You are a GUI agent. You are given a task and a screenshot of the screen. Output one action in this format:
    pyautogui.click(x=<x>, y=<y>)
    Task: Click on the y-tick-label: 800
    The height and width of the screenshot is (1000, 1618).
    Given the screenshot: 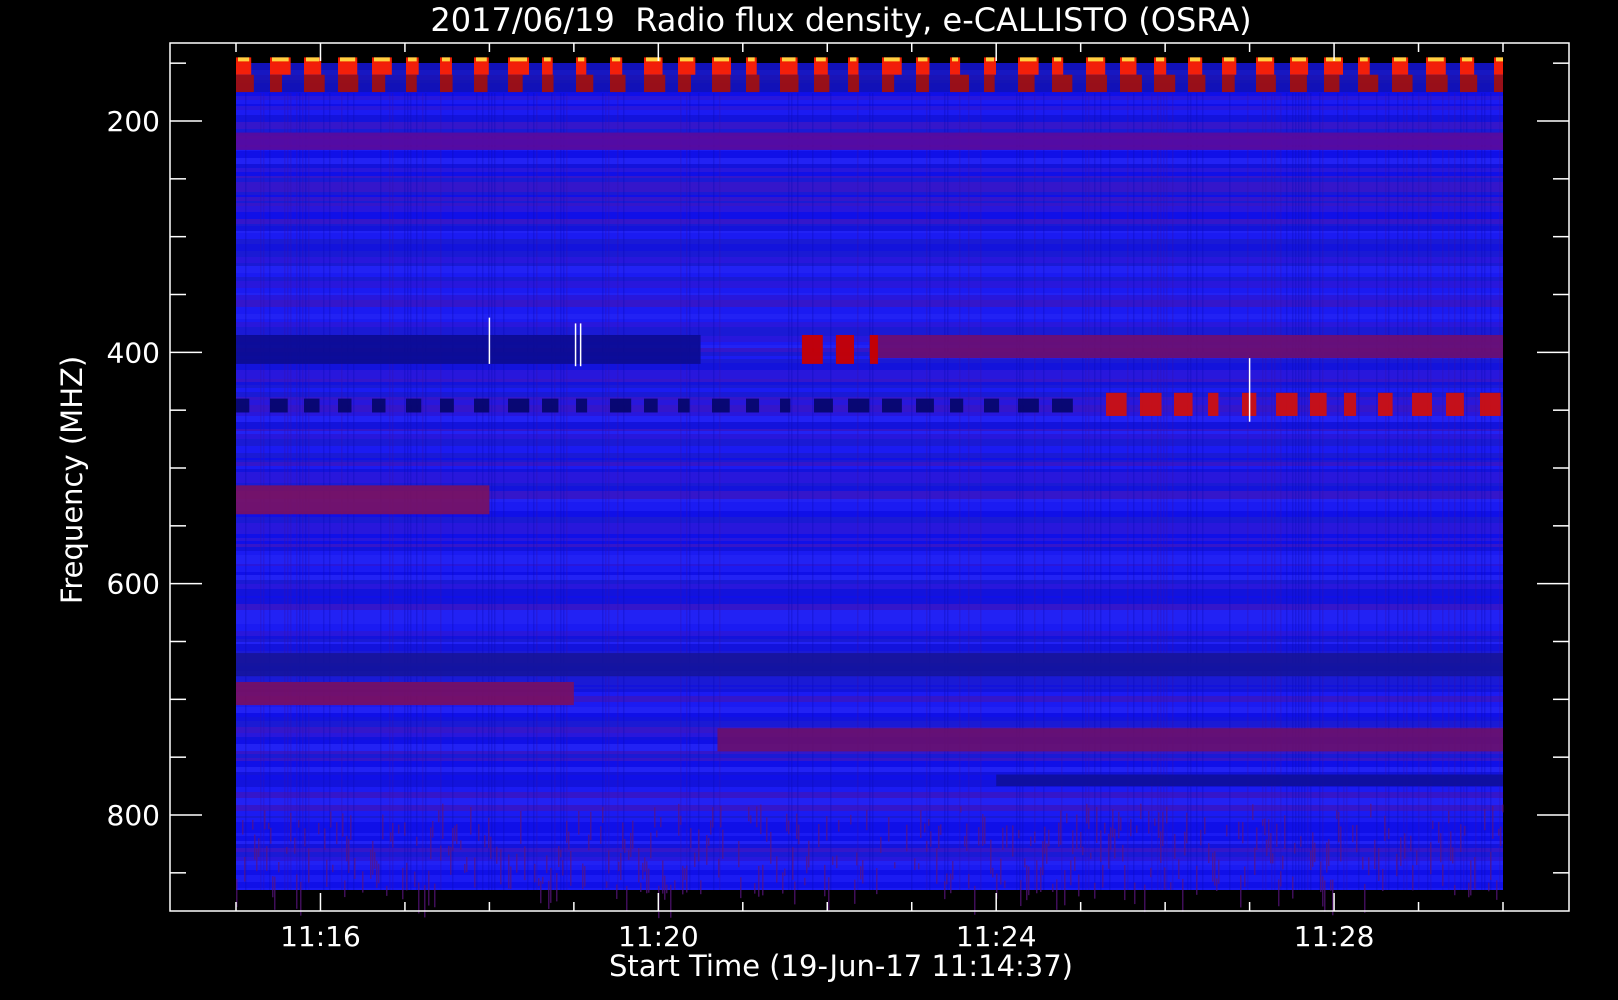 What is the action you would take?
    pyautogui.click(x=133, y=815)
    